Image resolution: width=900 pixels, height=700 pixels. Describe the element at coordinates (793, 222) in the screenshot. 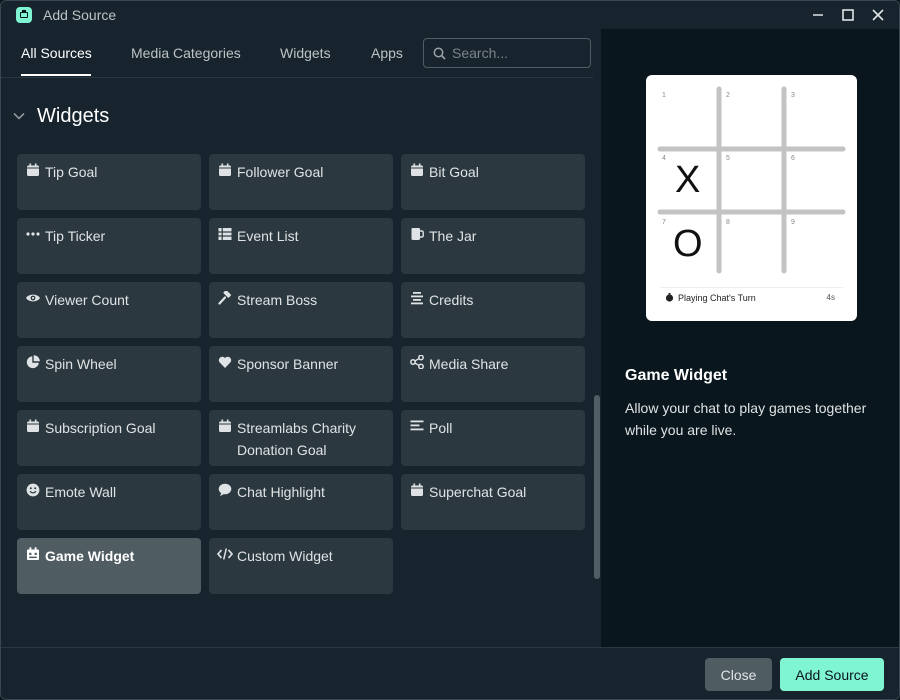

I see `cell-number: 9` at that location.